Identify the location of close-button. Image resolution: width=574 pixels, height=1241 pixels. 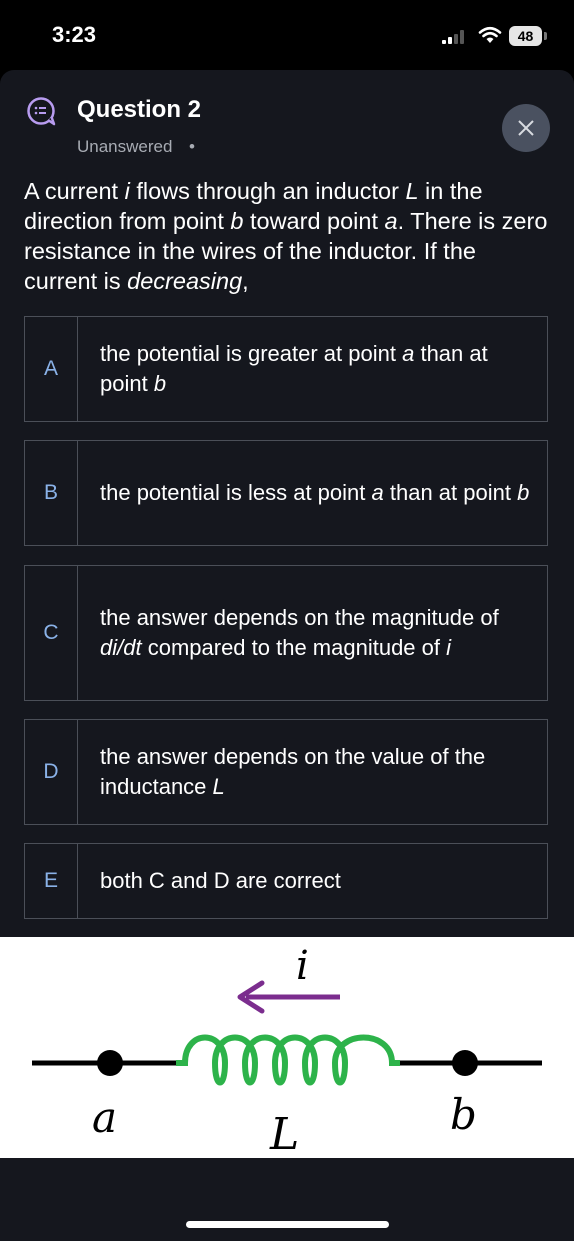
(526, 128).